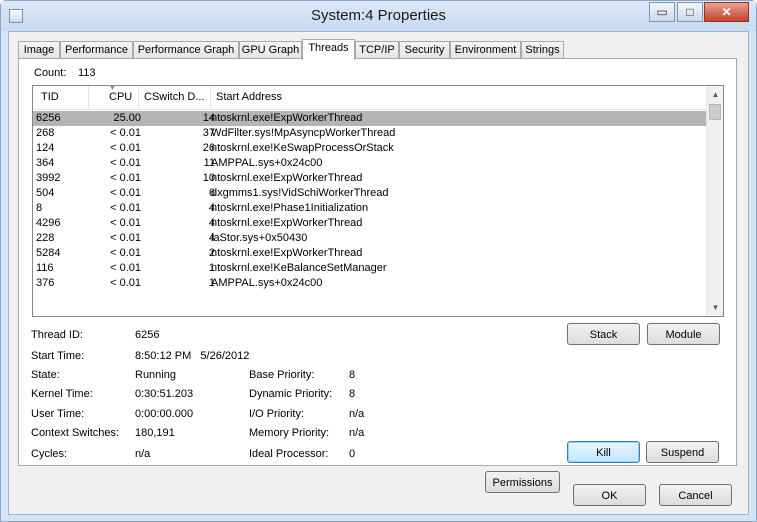  Describe the element at coordinates (282, 375) in the screenshot. I see `base-priority-label: Base Priority:` at that location.